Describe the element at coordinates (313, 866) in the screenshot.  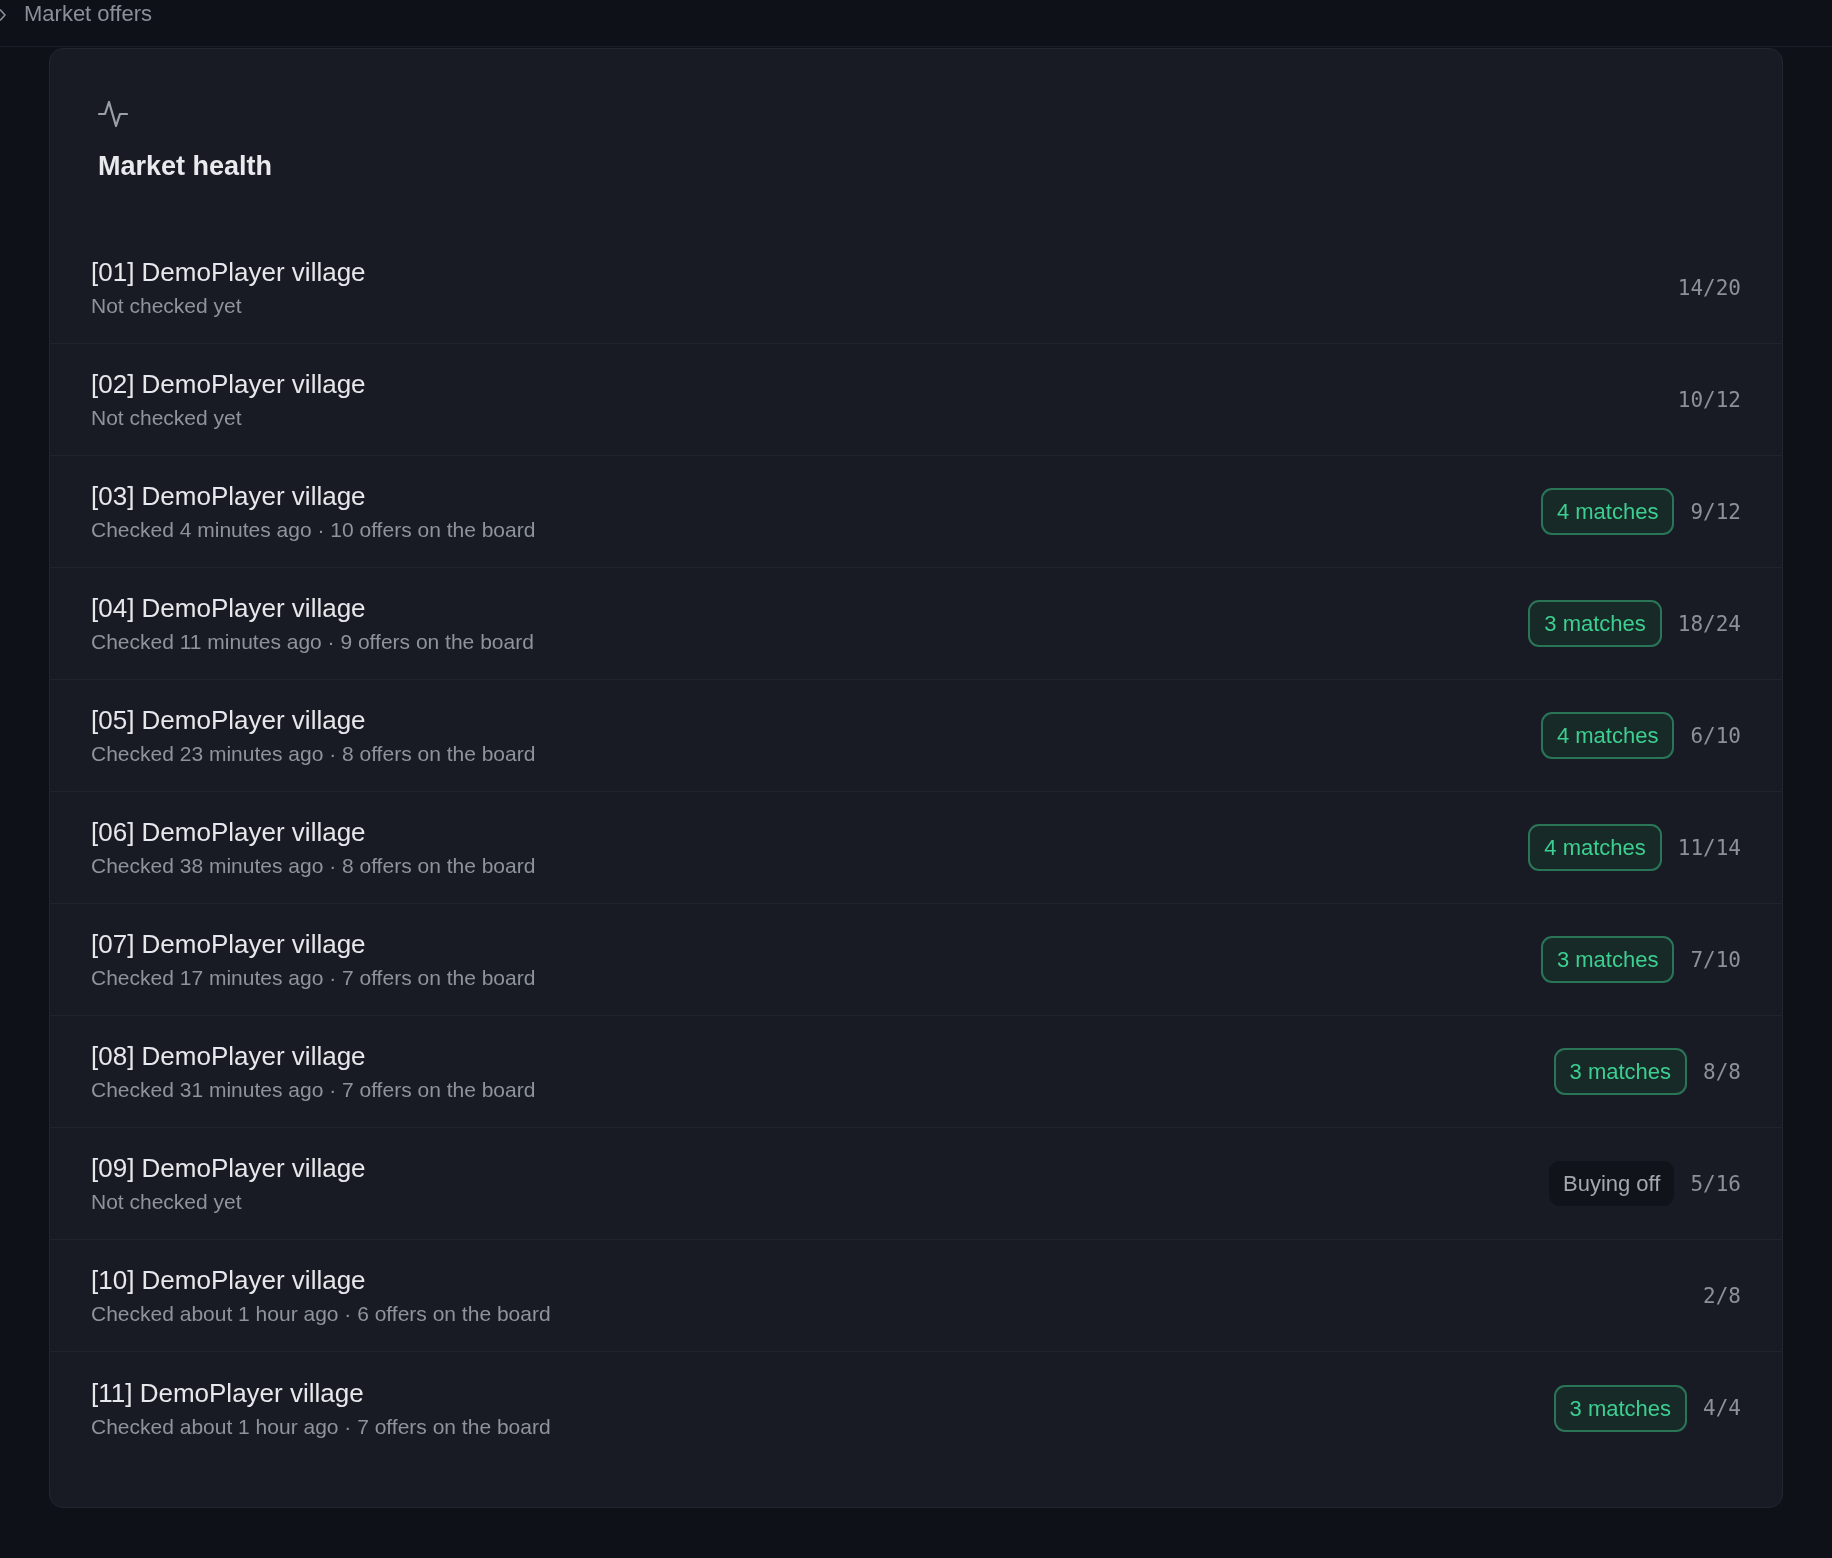
I see `village-status: Checked 38 minutes ago · 8 offers on the board` at that location.